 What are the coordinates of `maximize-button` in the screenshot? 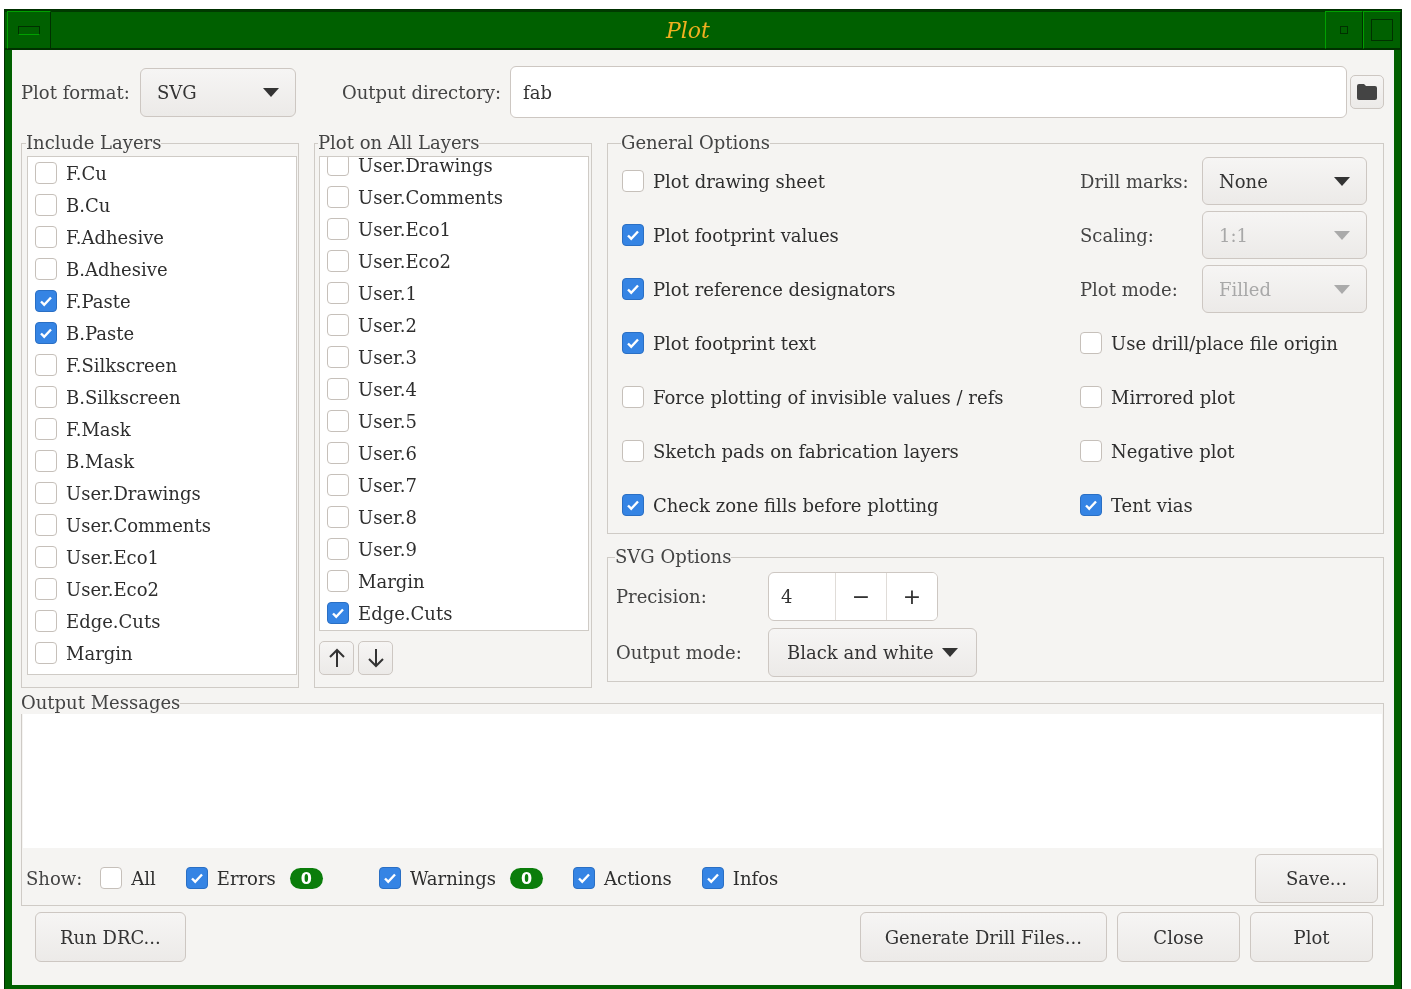 It's located at (1382, 30).